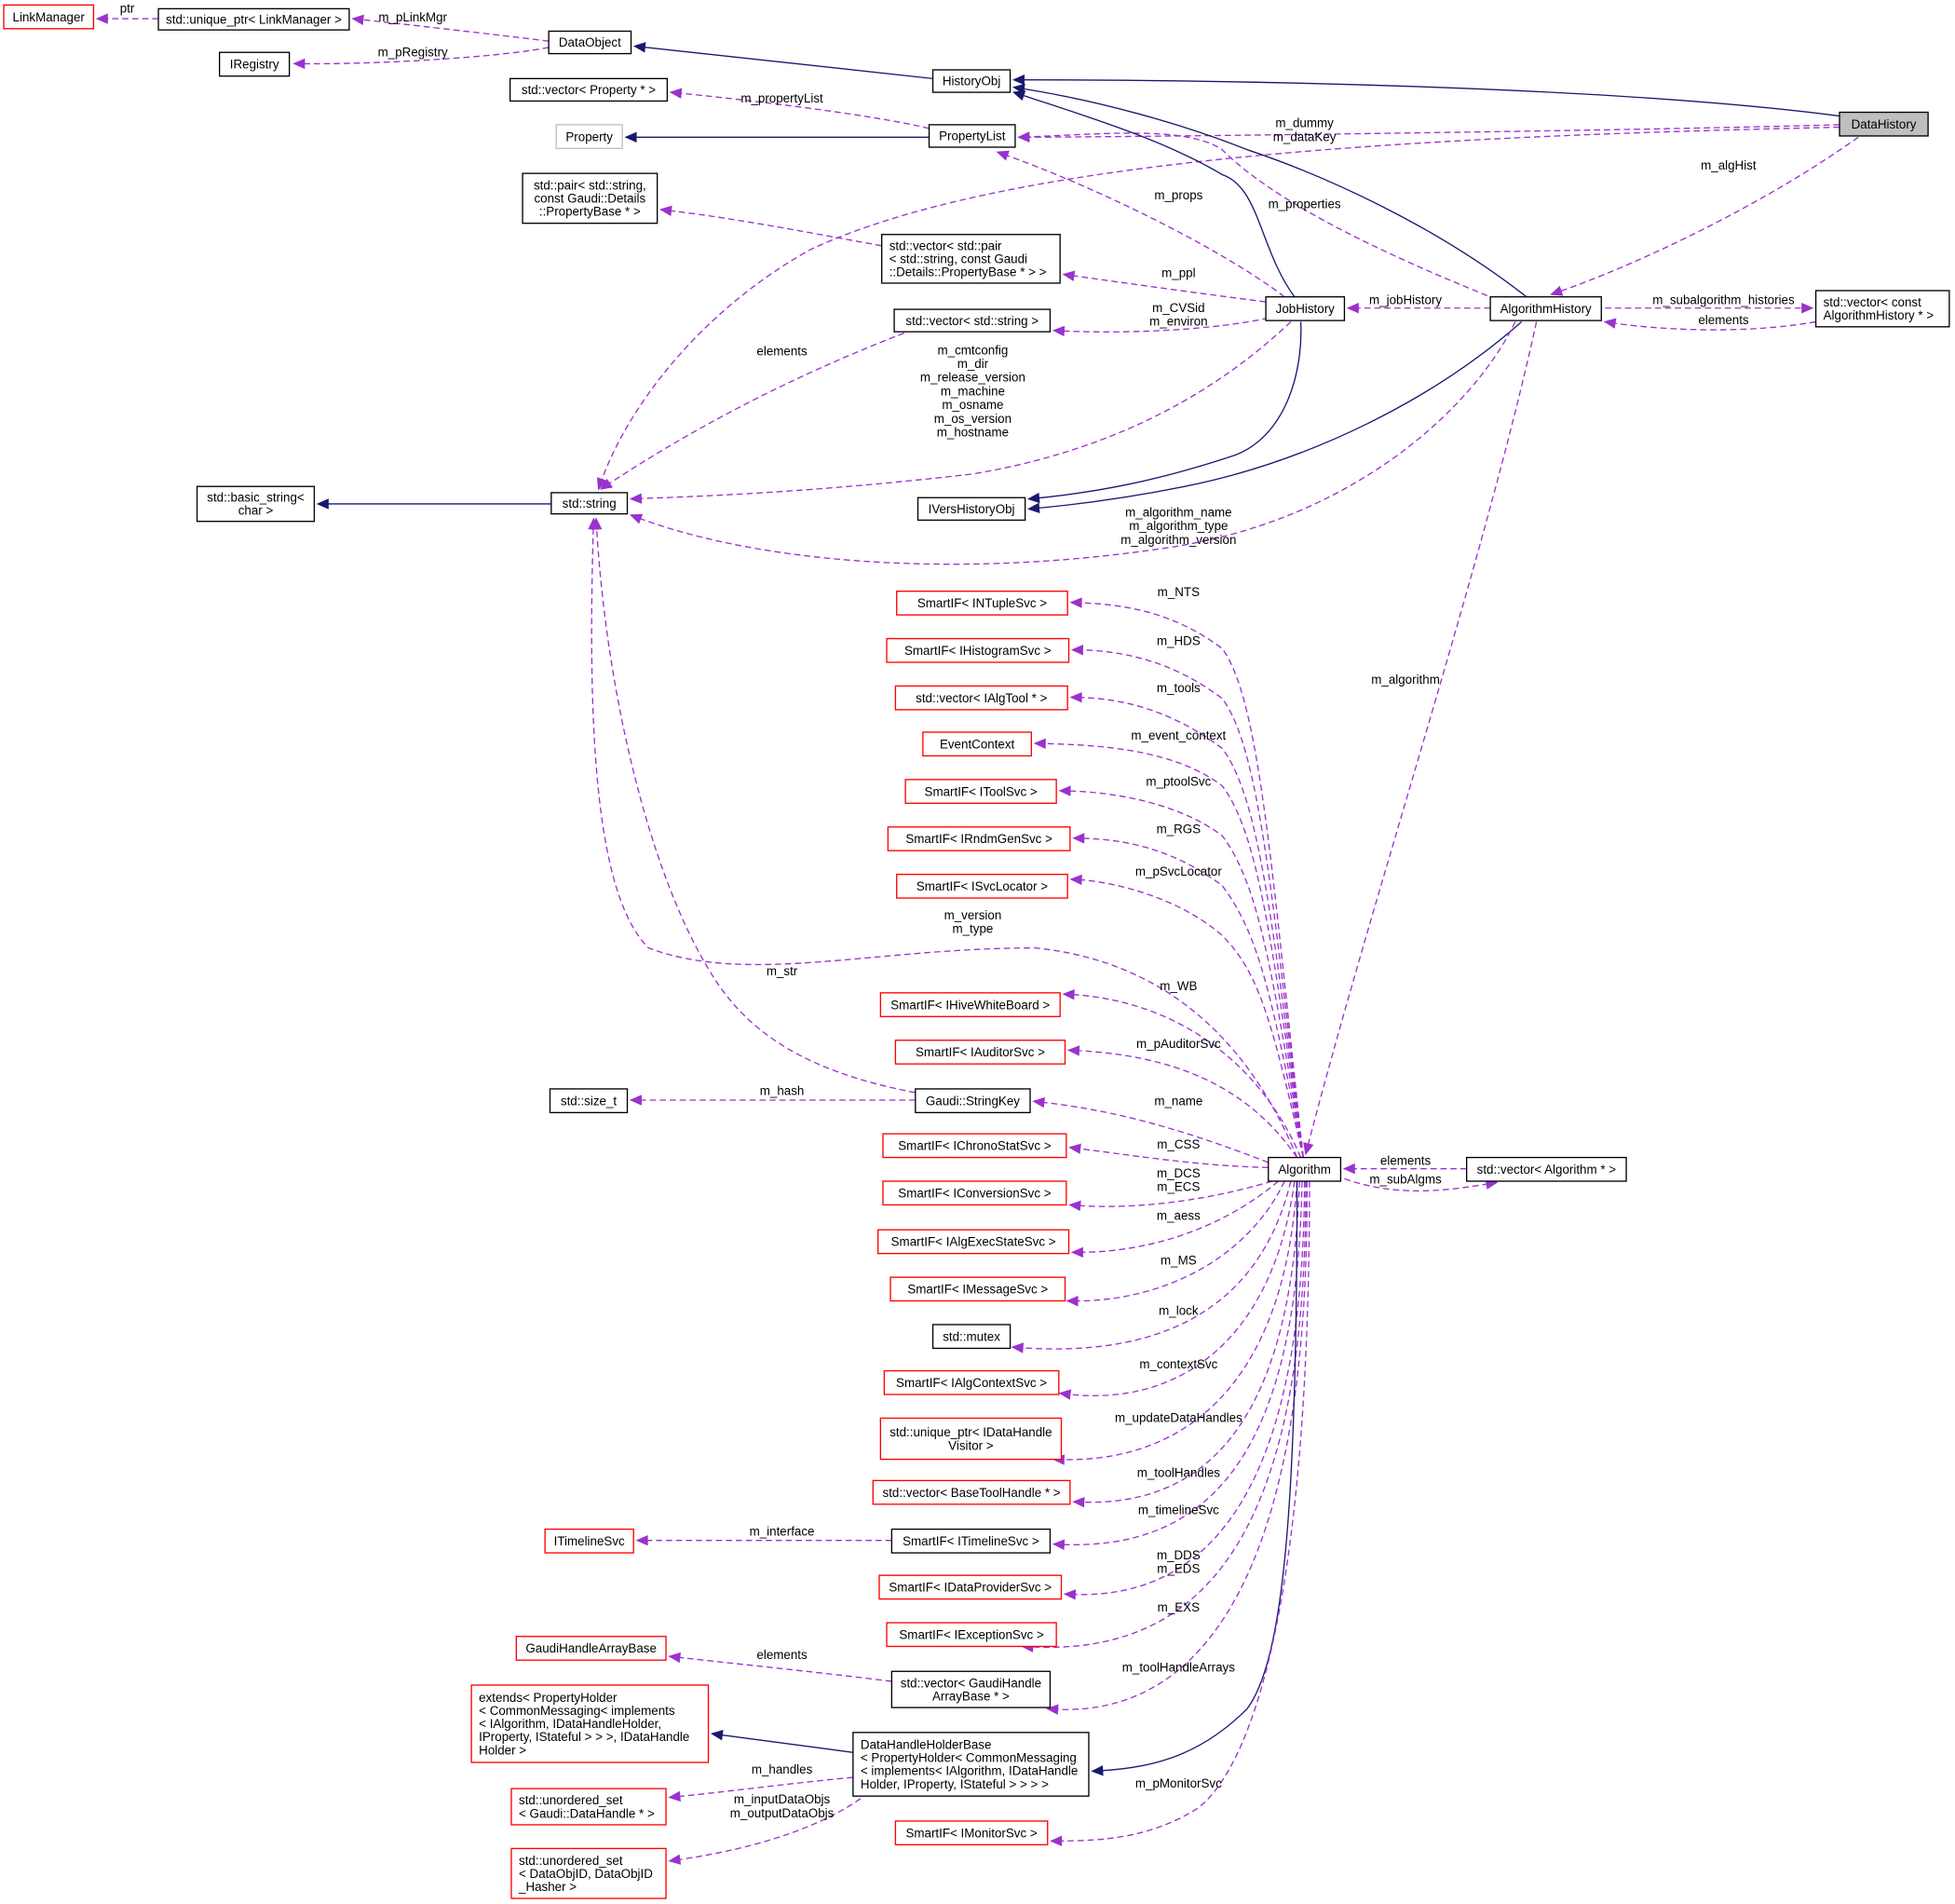  Describe the element at coordinates (1405, 1180) in the screenshot. I see `edge-label-line: m_subAlgms` at that location.